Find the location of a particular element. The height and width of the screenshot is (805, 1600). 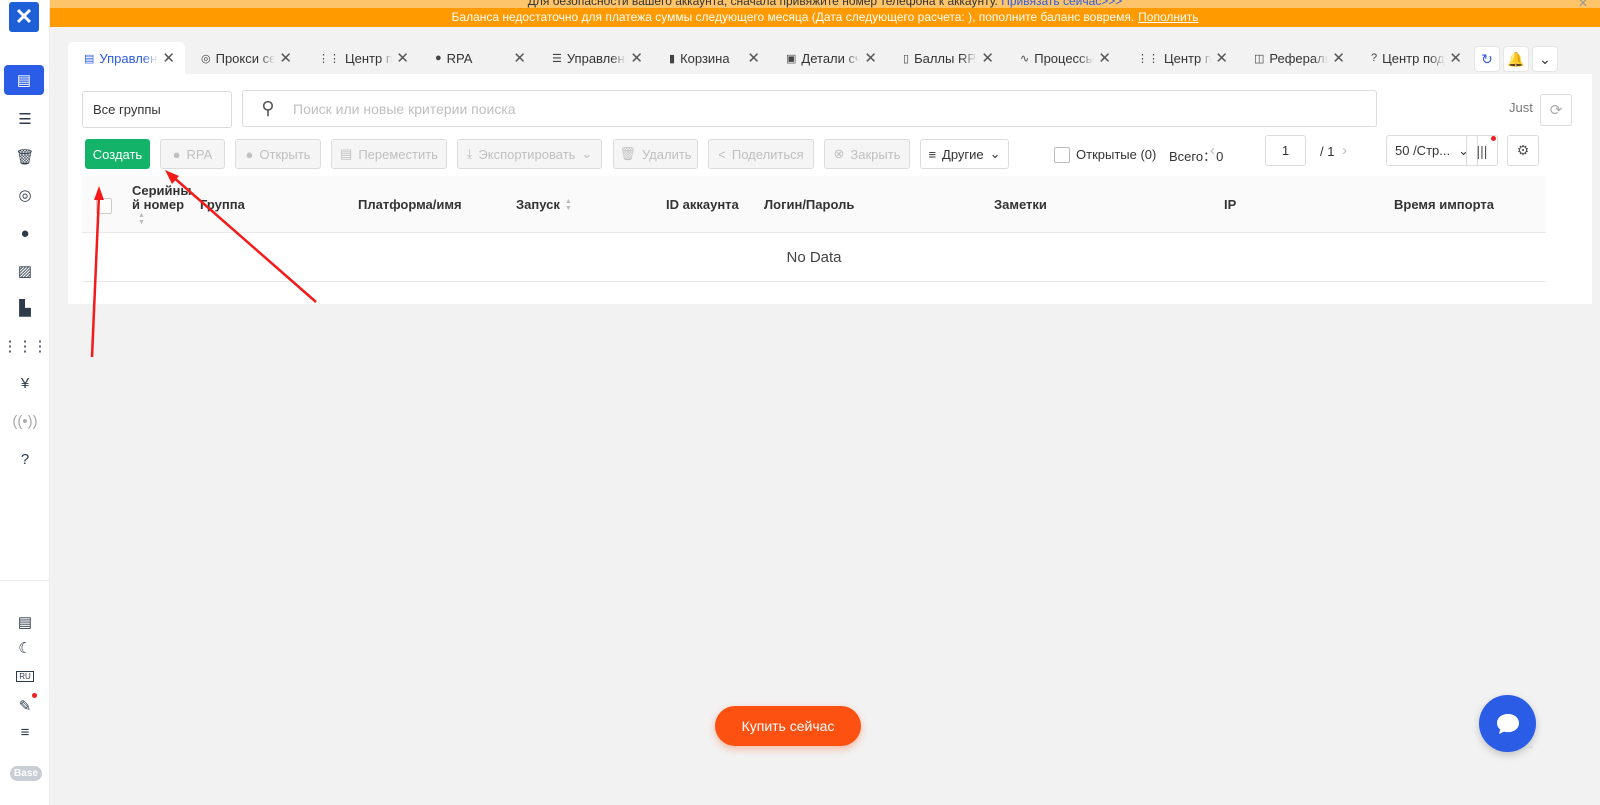

sidebar-item-theme: ☾ is located at coordinates (25, 648).